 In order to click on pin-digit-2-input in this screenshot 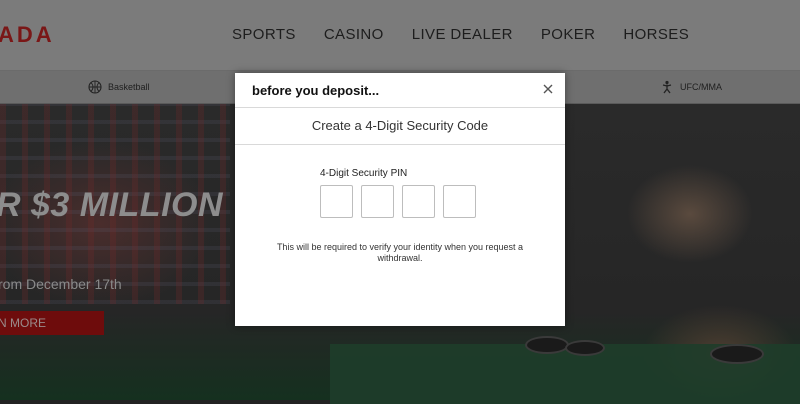, I will do `click(377, 201)`.